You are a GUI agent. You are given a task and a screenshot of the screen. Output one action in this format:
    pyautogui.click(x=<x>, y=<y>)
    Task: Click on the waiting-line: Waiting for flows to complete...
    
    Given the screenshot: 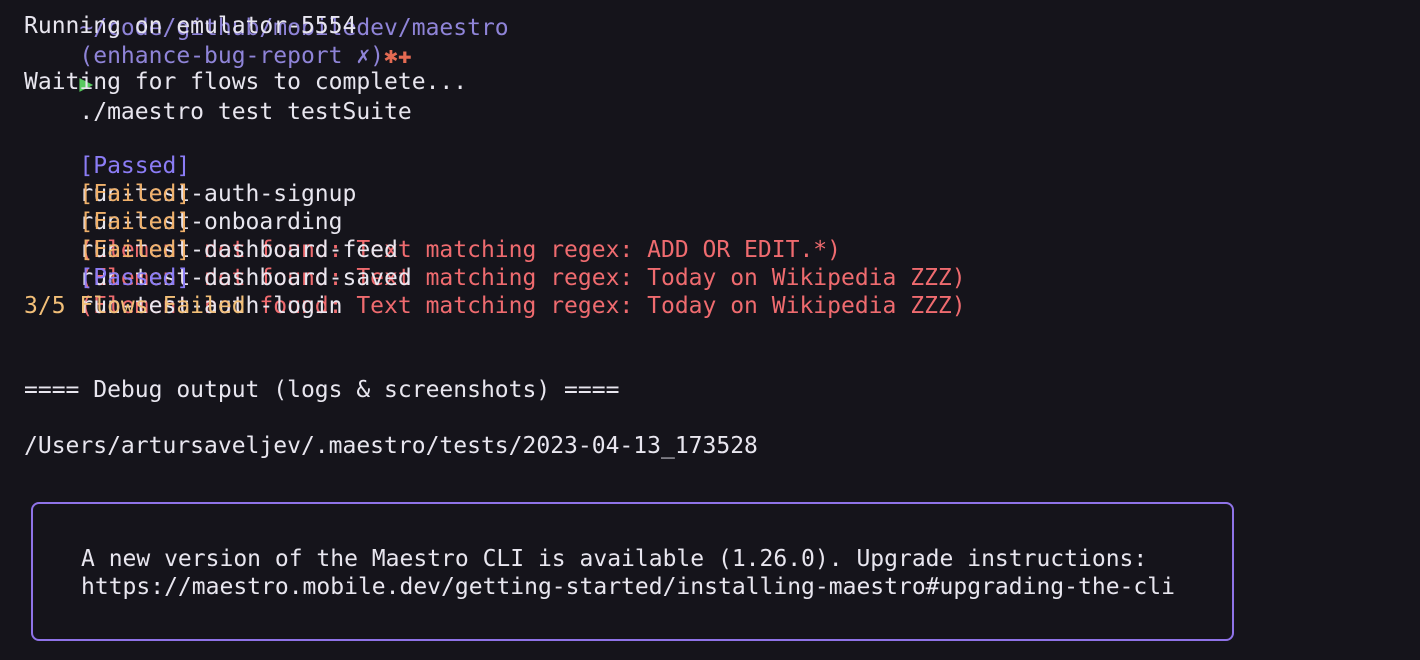 What is the action you would take?
    pyautogui.click(x=246, y=82)
    